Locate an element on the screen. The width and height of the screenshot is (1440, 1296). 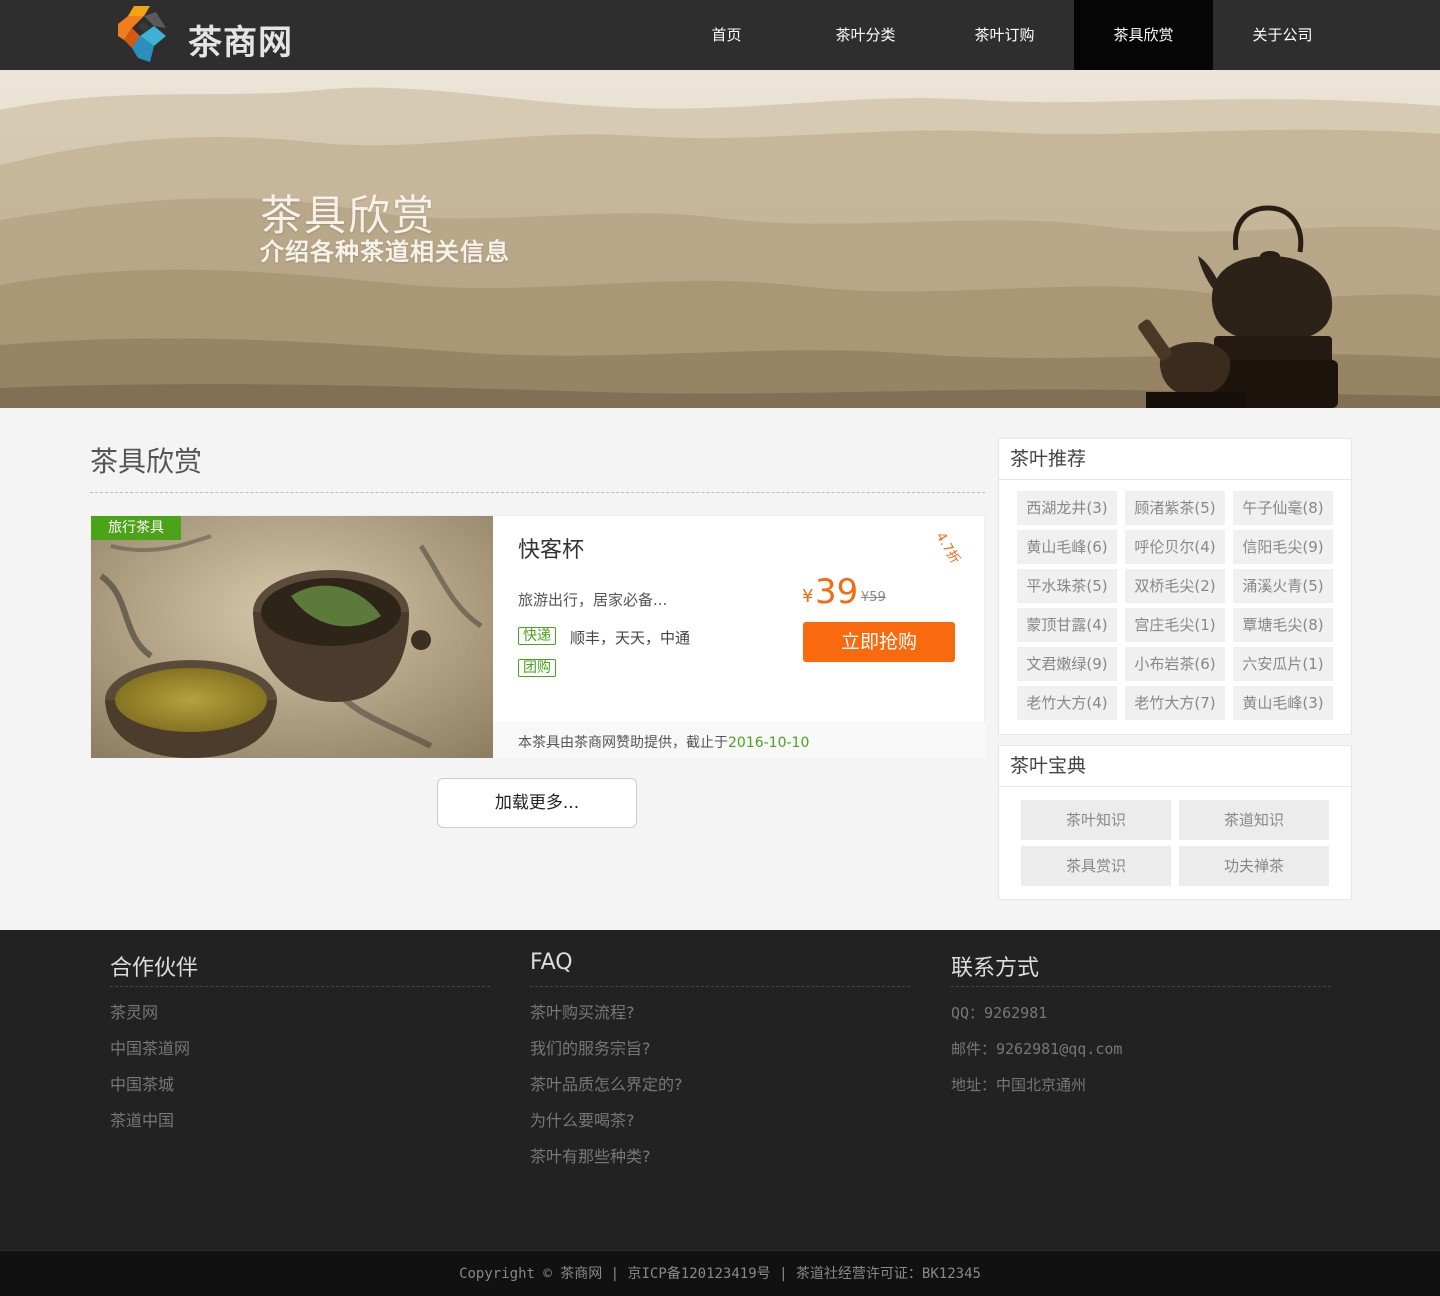
top-header: 茶商网 首页 茶叶分类 茶叶订购 茶具欣赏 关于公司 is located at coordinates (720, 35).